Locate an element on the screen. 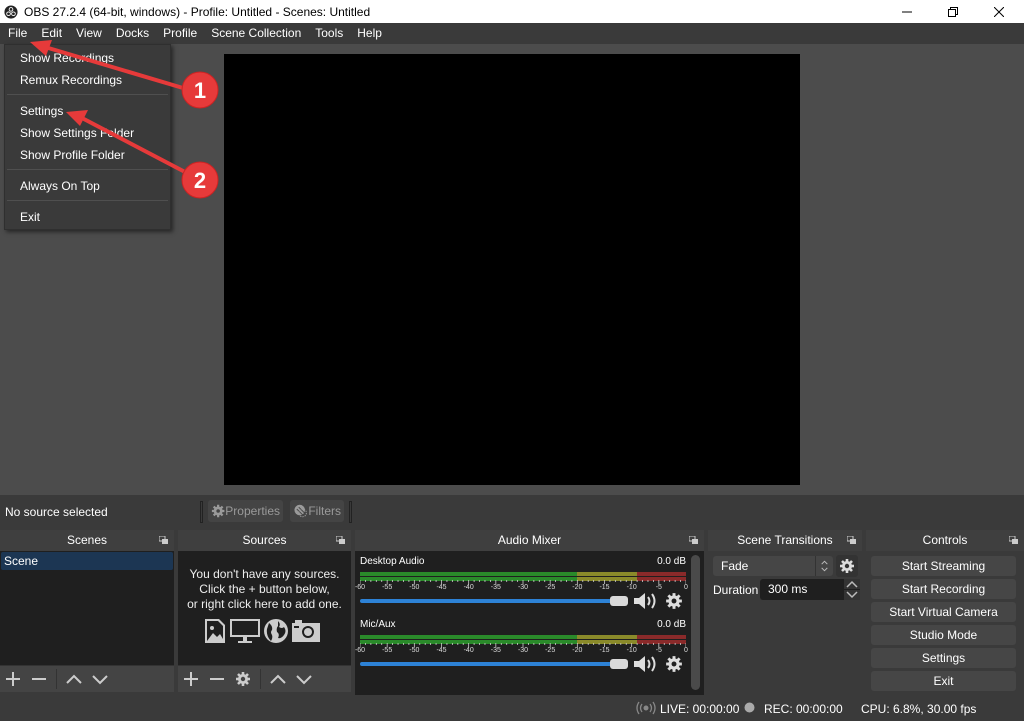 The image size is (1024, 721). move-source-up-button is located at coordinates (278, 679).